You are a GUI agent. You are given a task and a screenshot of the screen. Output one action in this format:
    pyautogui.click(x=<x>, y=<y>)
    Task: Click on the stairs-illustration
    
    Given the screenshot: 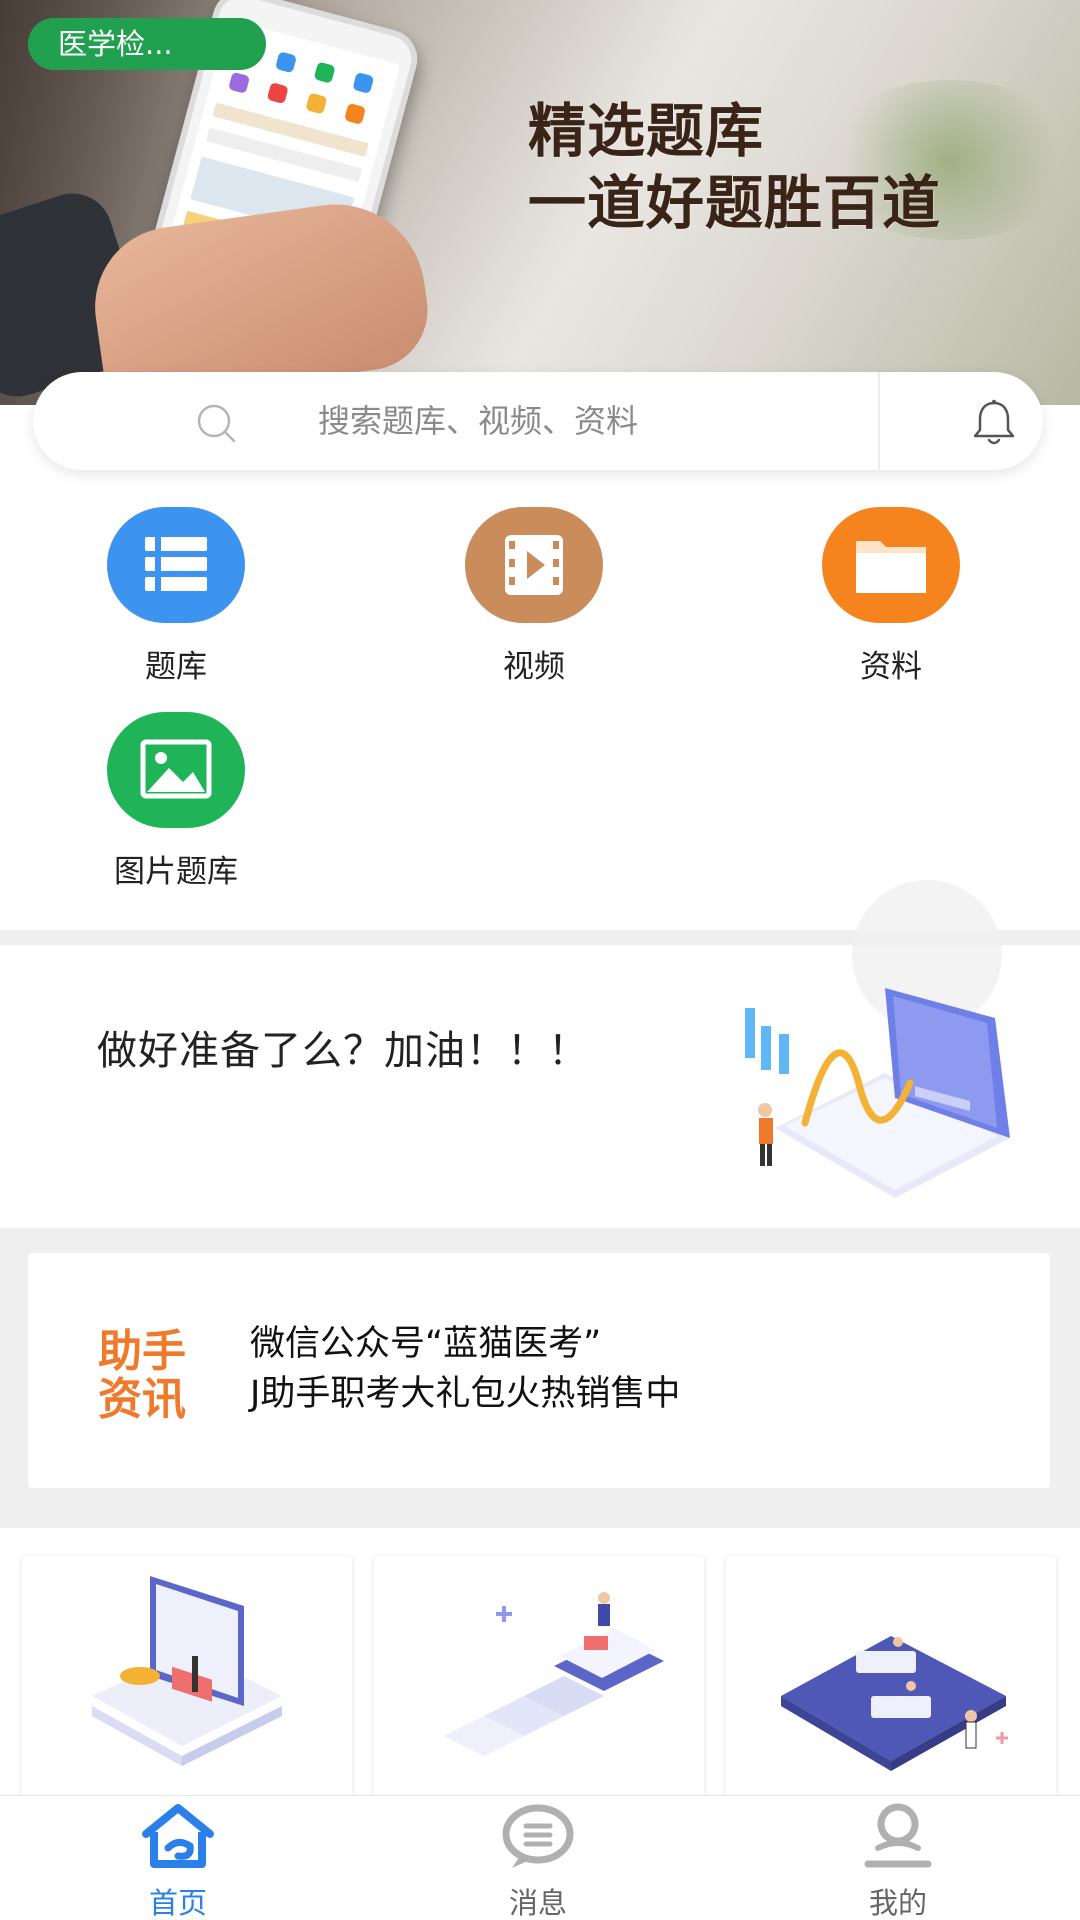 What is the action you would take?
    pyautogui.click(x=554, y=1674)
    